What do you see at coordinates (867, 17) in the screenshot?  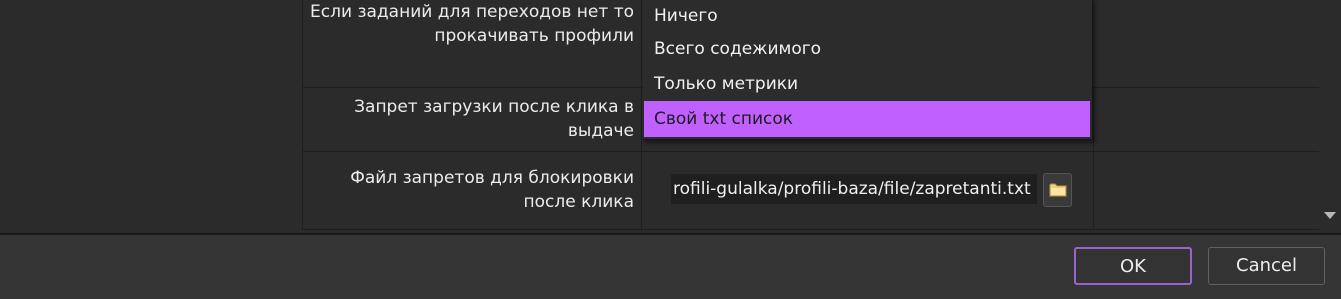 I see `dropdown-option-nothing: Ничего` at bounding box center [867, 17].